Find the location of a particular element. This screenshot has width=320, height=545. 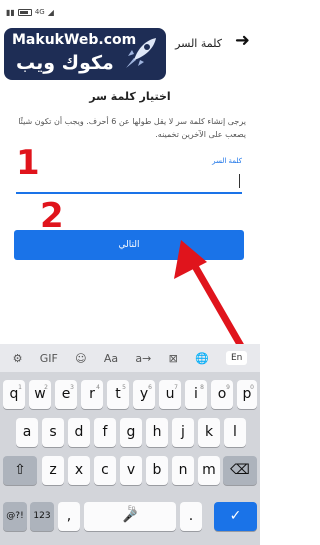

page-heading: اختيار كلمة سر is located at coordinates (130, 96).